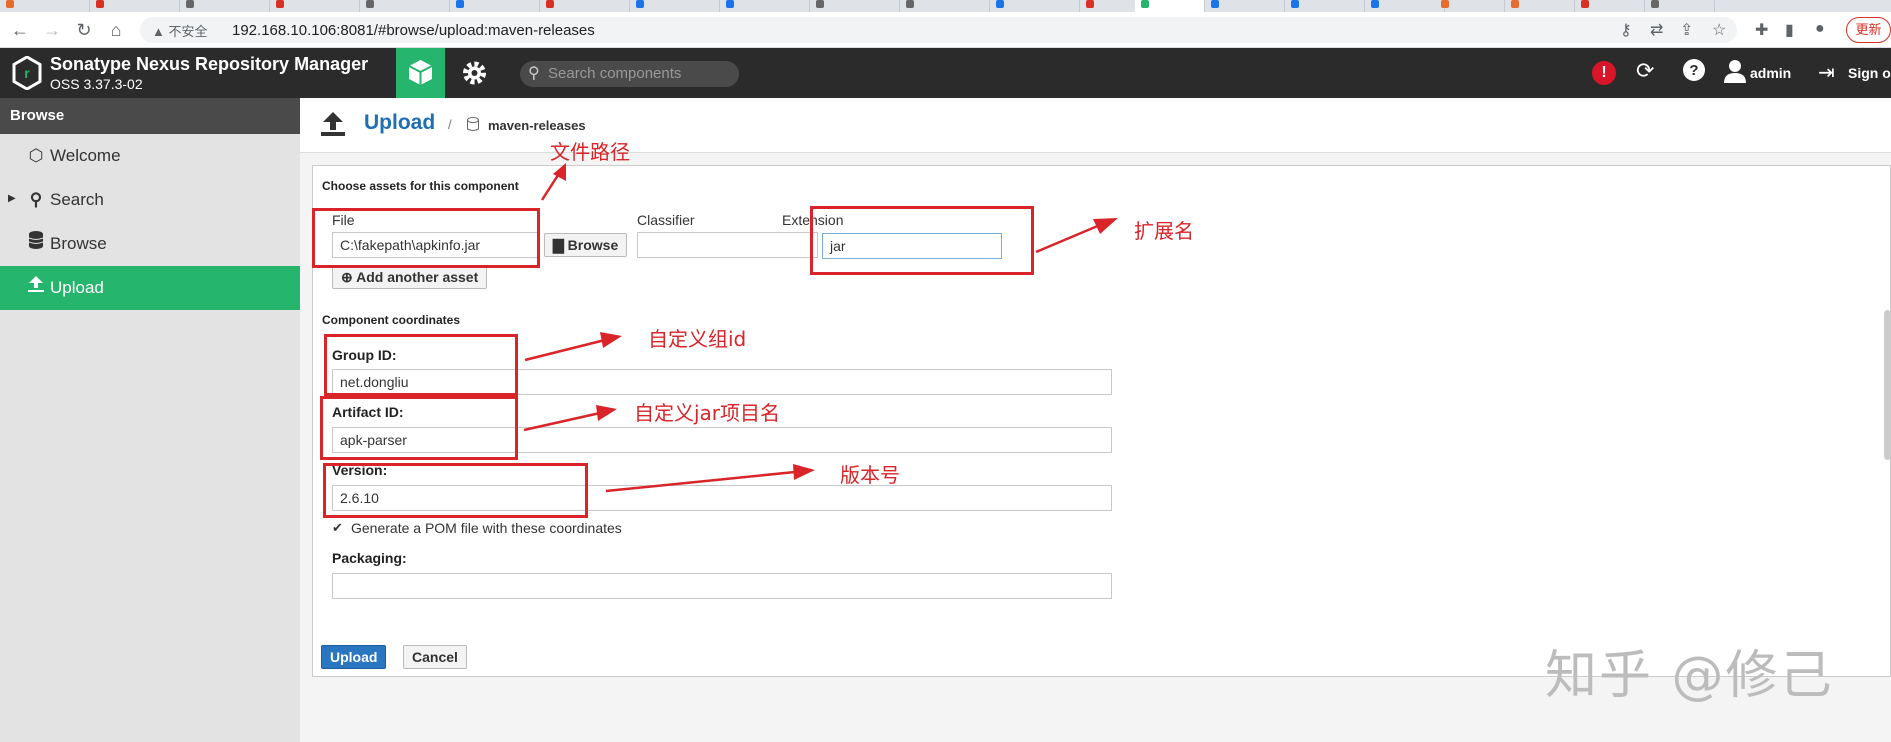  Describe the element at coordinates (697, 339) in the screenshot. I see `annotation-group: 自定义组id` at that location.